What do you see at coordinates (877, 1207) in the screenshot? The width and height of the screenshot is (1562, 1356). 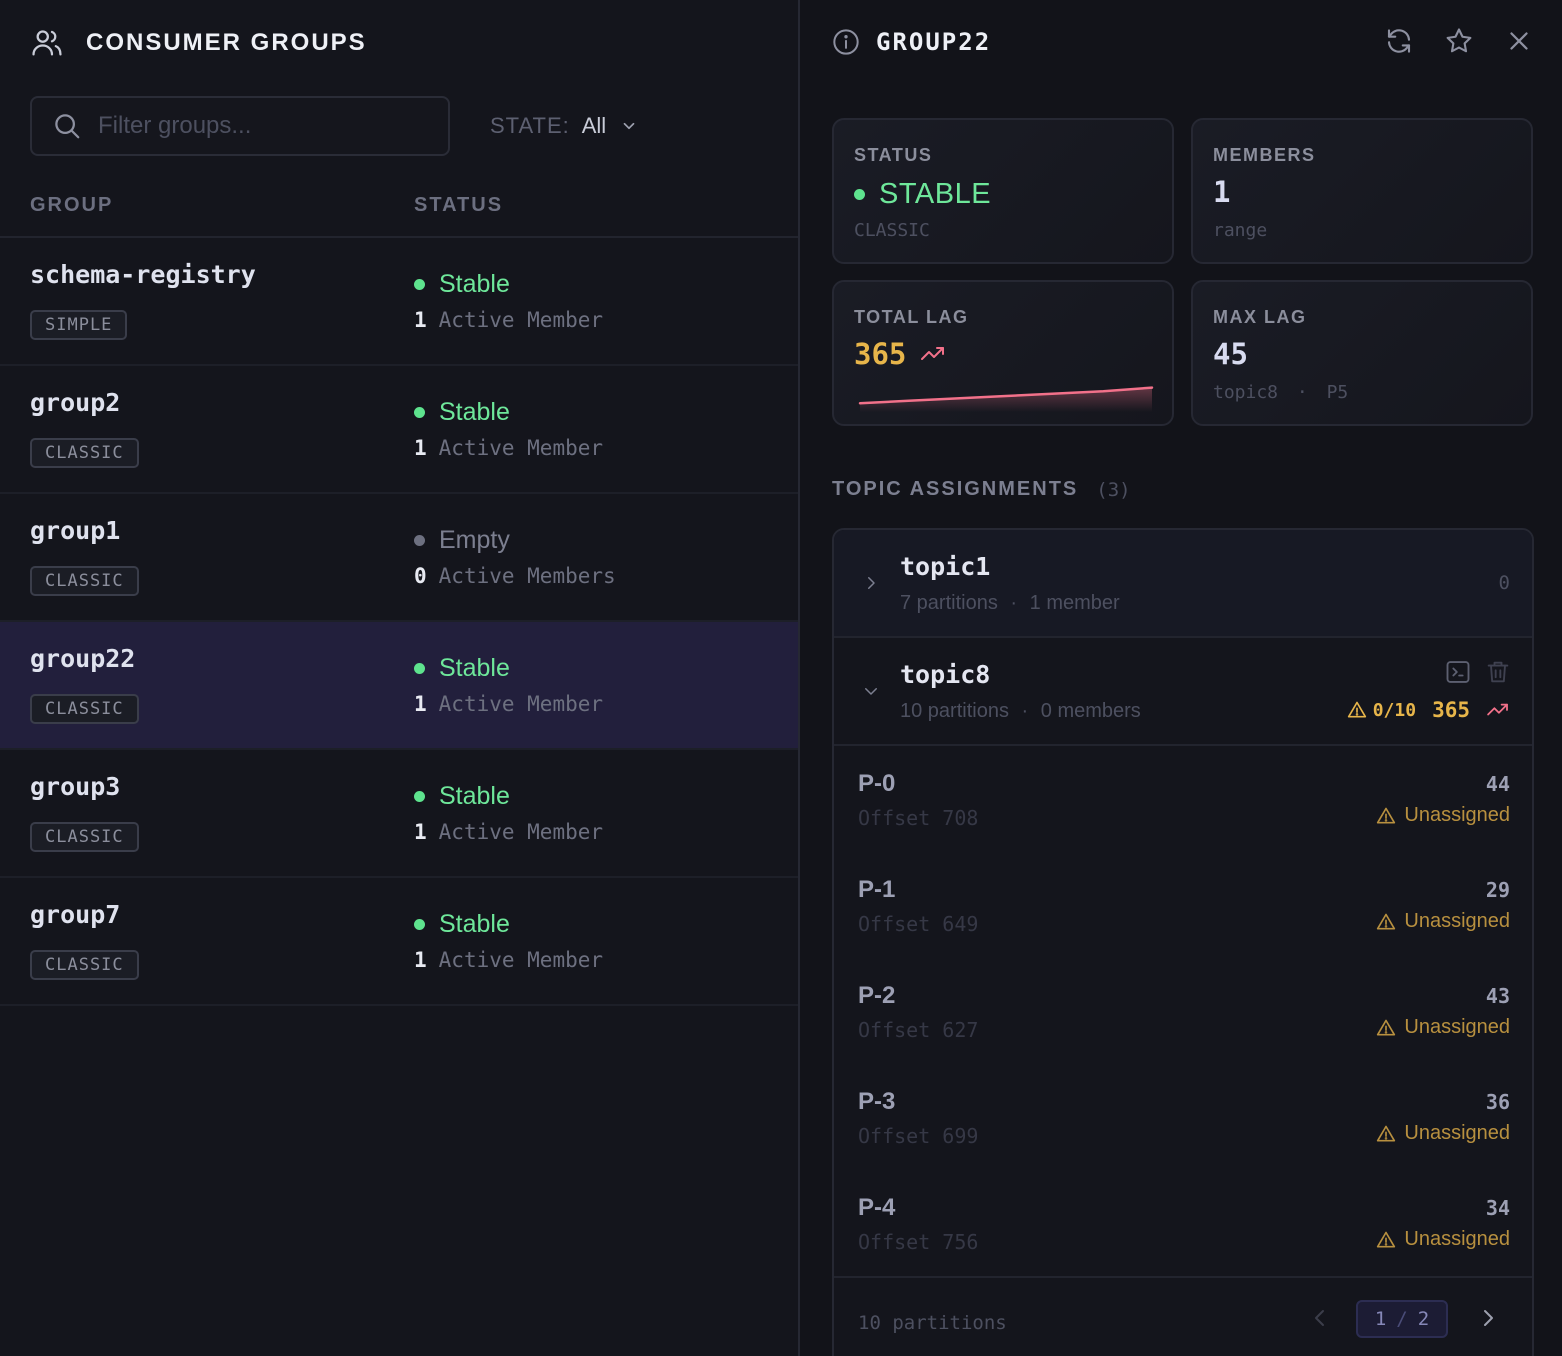 I see `partition-id: P-4` at bounding box center [877, 1207].